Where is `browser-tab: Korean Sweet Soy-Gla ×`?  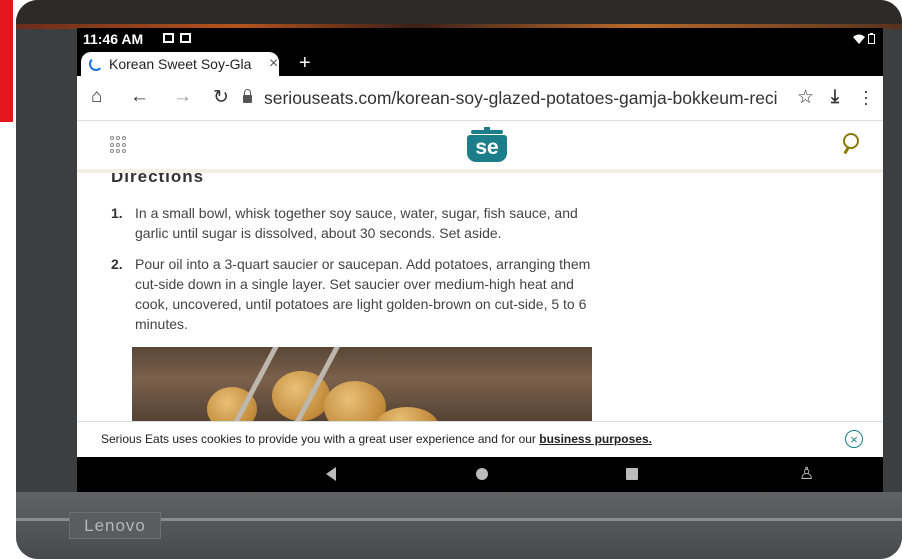
browser-tab: Korean Sweet Soy-Gla × is located at coordinates (180, 64).